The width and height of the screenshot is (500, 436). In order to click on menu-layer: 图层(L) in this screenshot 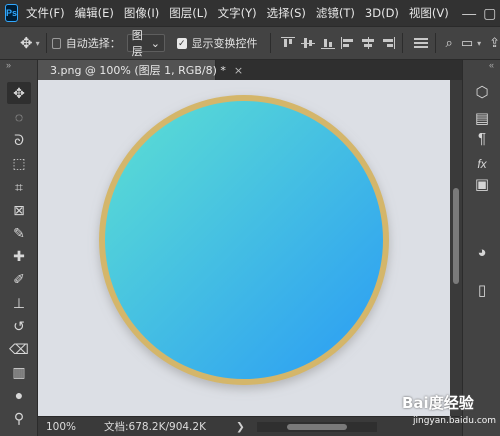, I will do `click(188, 13)`.